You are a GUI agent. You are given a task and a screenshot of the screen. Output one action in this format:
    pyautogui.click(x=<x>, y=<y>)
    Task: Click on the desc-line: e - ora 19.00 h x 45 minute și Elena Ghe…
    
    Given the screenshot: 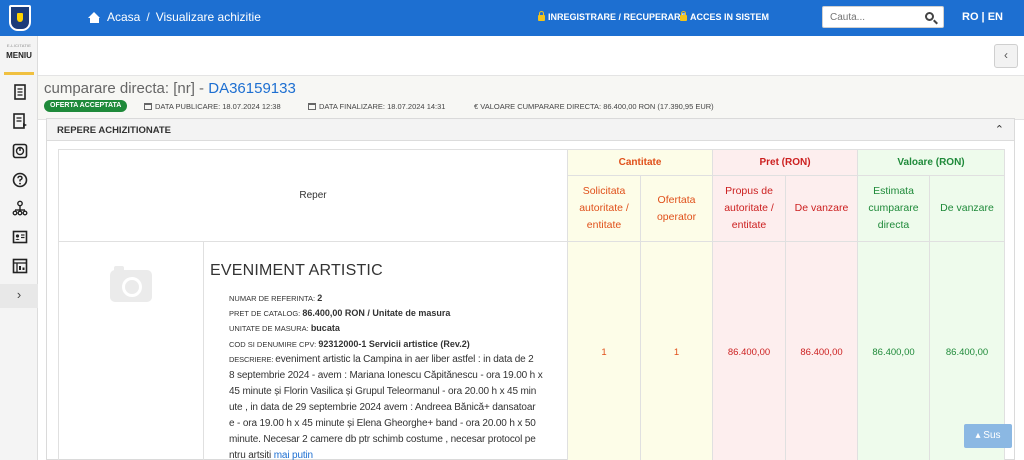 What is the action you would take?
    pyautogui.click(x=382, y=423)
    